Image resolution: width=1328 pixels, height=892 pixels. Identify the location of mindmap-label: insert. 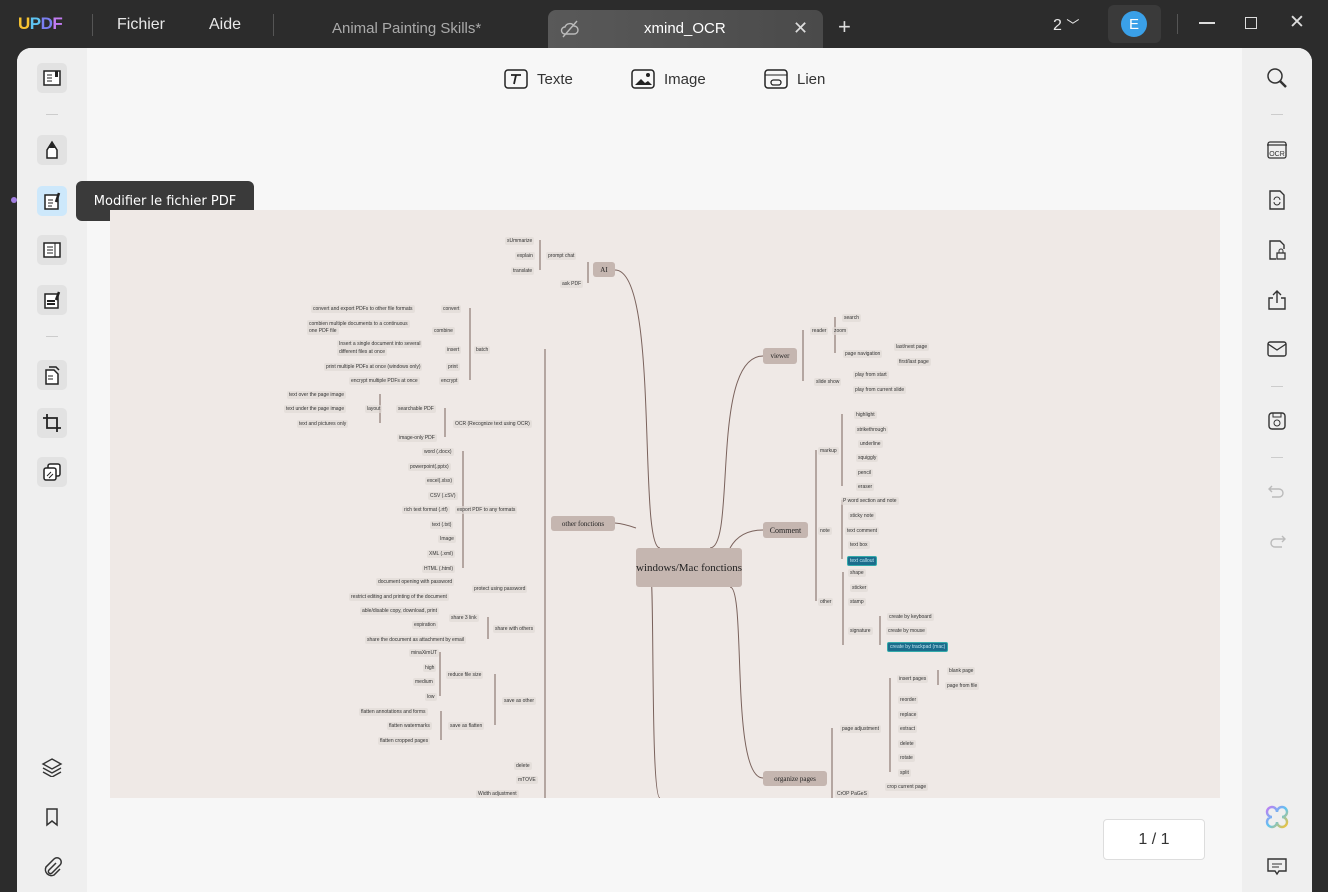
(453, 350).